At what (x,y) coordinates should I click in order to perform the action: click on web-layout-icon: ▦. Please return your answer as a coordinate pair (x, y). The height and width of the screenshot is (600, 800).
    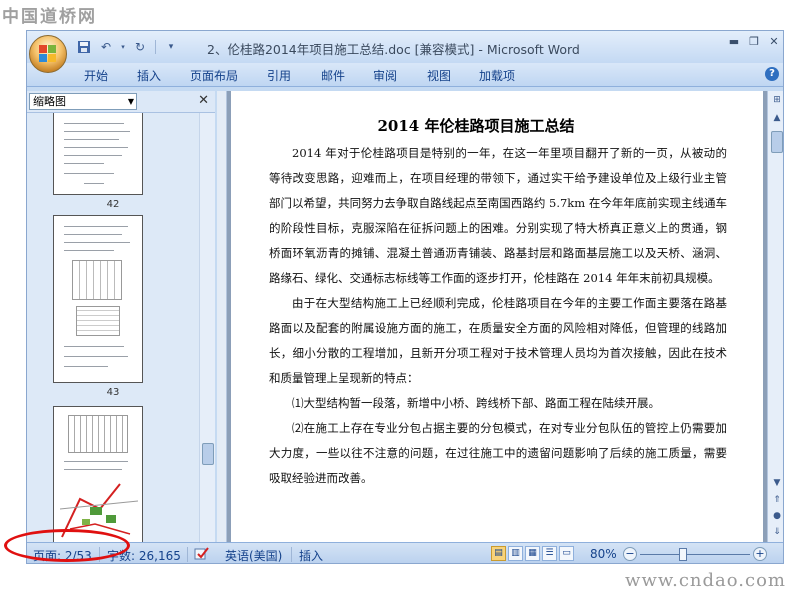
    Looking at the image, I should click on (532, 553).